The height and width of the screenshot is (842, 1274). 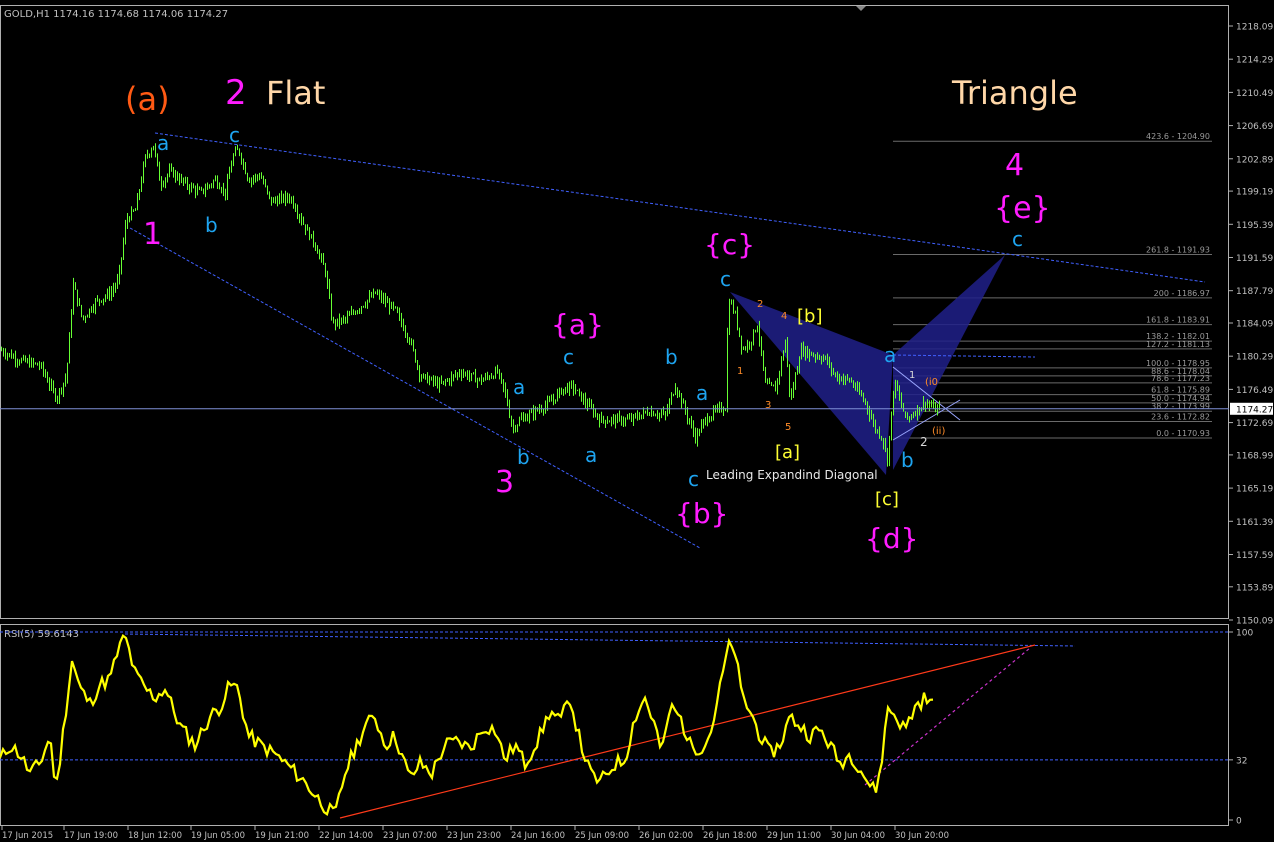 What do you see at coordinates (410, 836) in the screenshot?
I see `time-tick-label: 23 Jun 07:00` at bounding box center [410, 836].